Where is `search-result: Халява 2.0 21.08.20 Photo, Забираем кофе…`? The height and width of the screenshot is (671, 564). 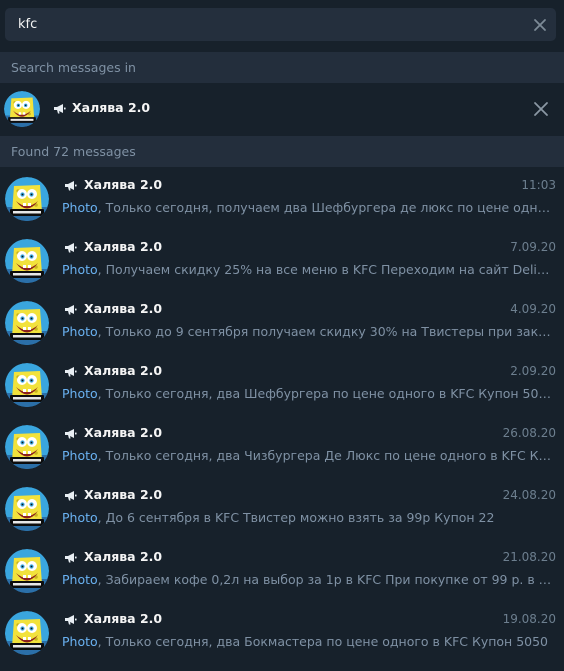 search-result: Халява 2.0 21.08.20 Photo, Забираем кофе… is located at coordinates (282, 575).